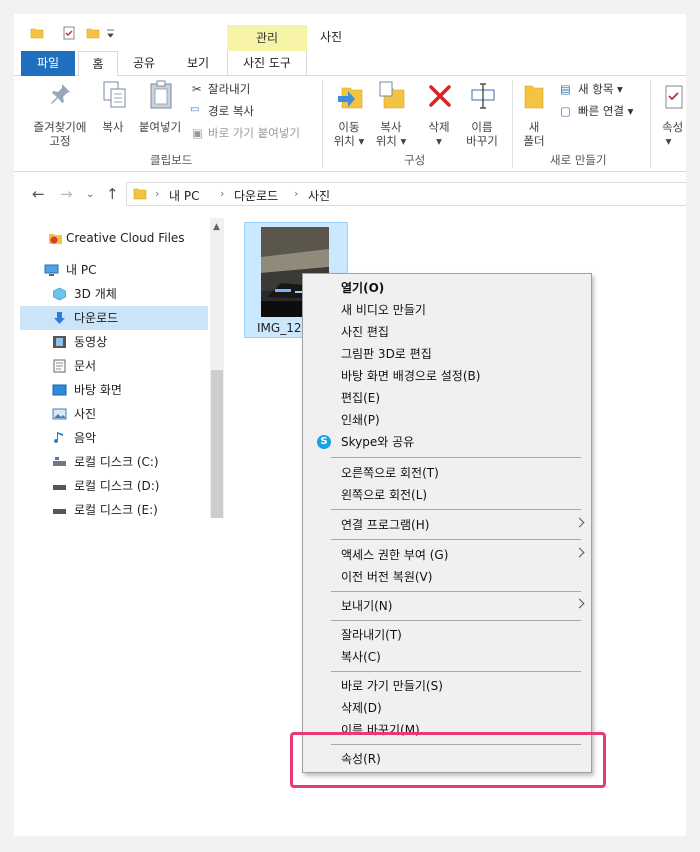  I want to click on sidebar-item-drive-e: 로컬 디스크 (E:), so click(114, 510).